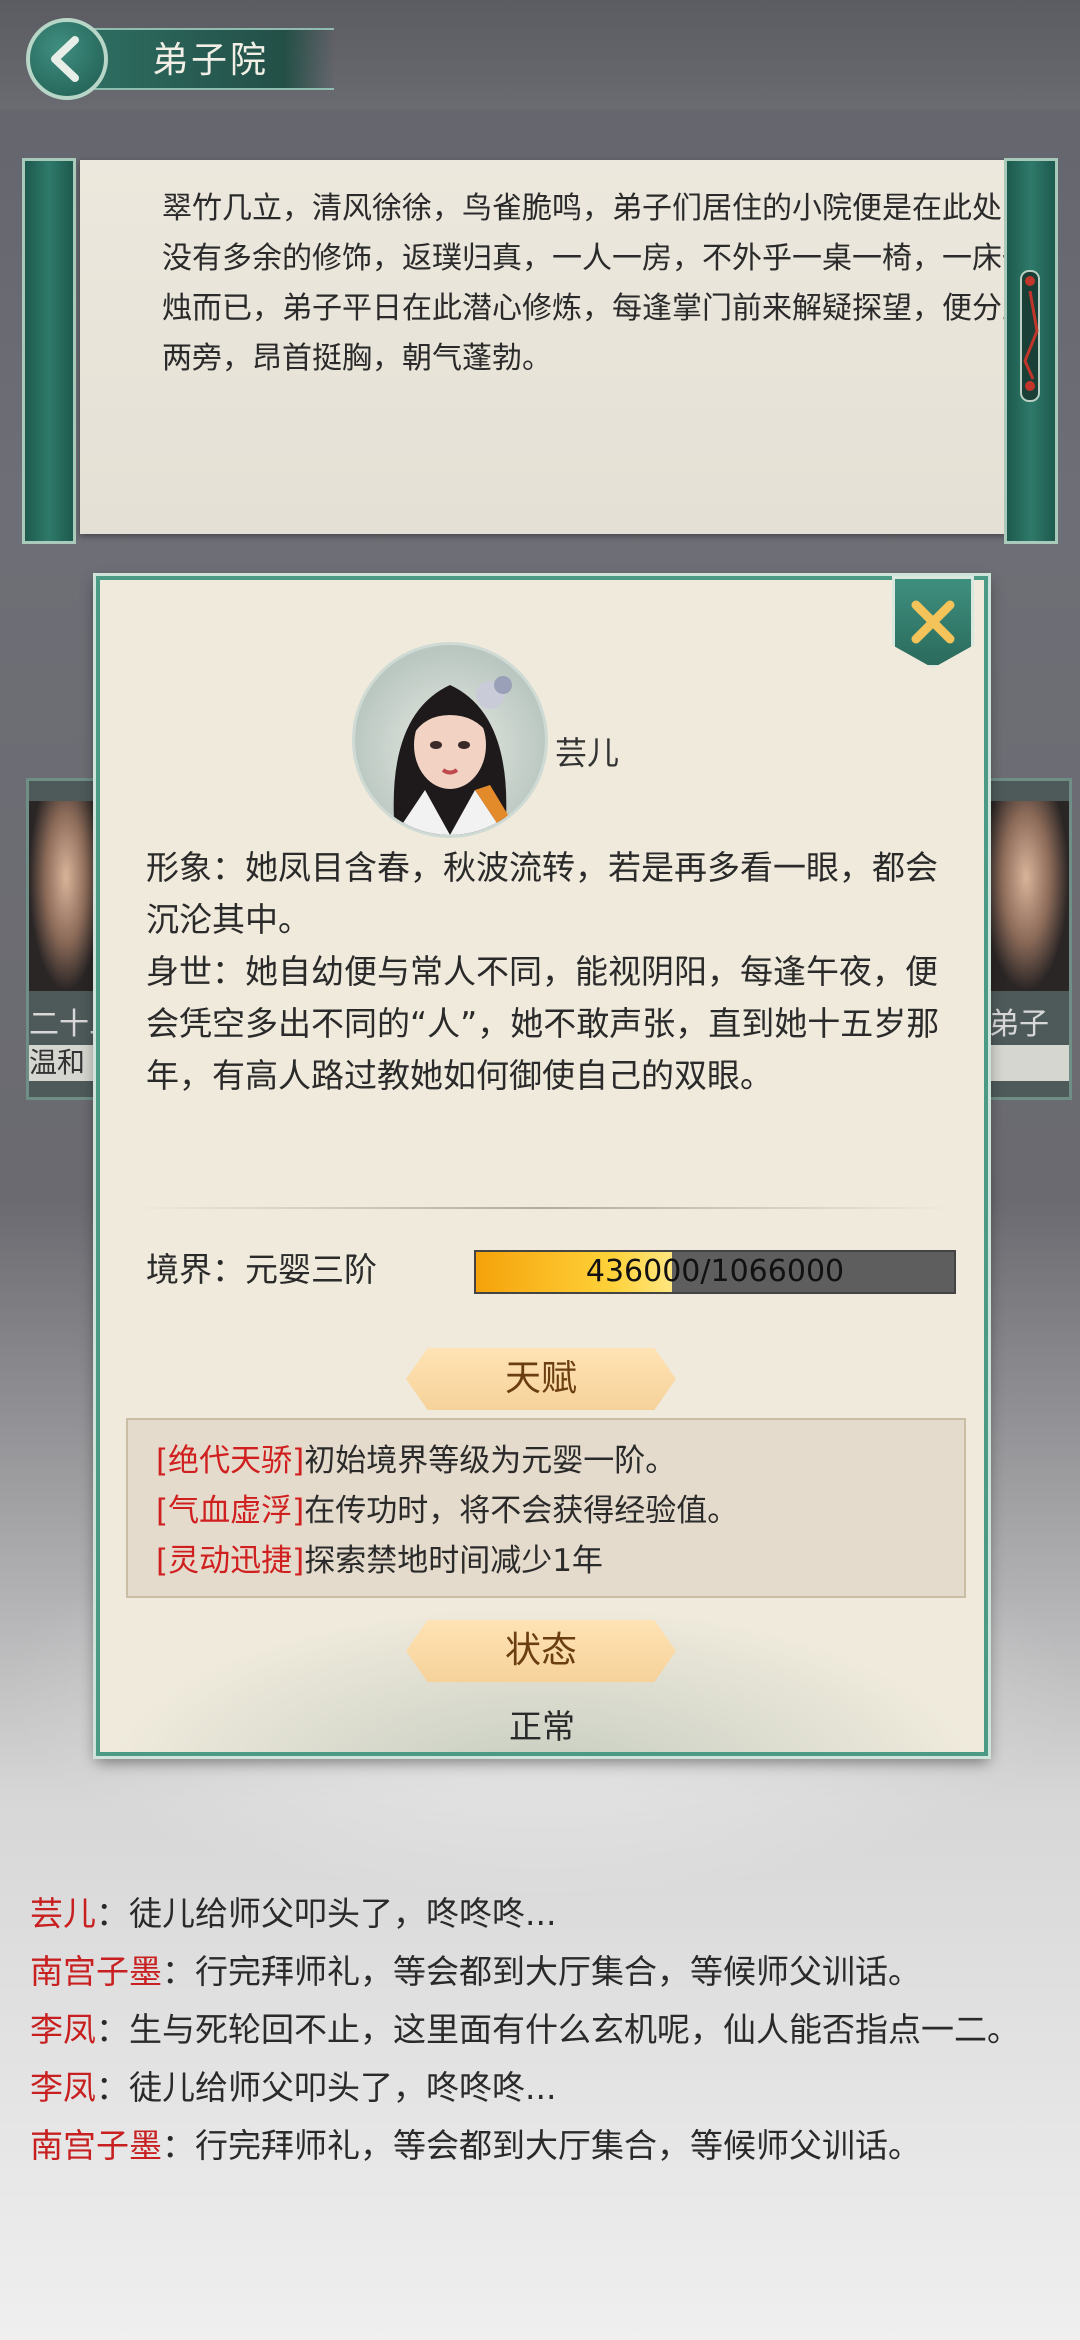 This screenshot has width=1080, height=2340. I want to click on talent-desc: 探索禁地时间减少1年, so click(453, 1561).